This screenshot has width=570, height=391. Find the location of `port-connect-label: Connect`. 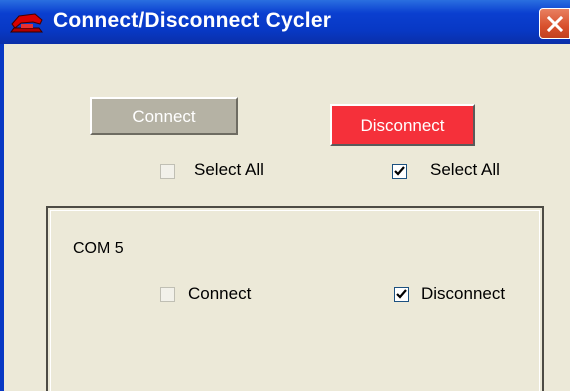

port-connect-label: Connect is located at coordinates (220, 293).